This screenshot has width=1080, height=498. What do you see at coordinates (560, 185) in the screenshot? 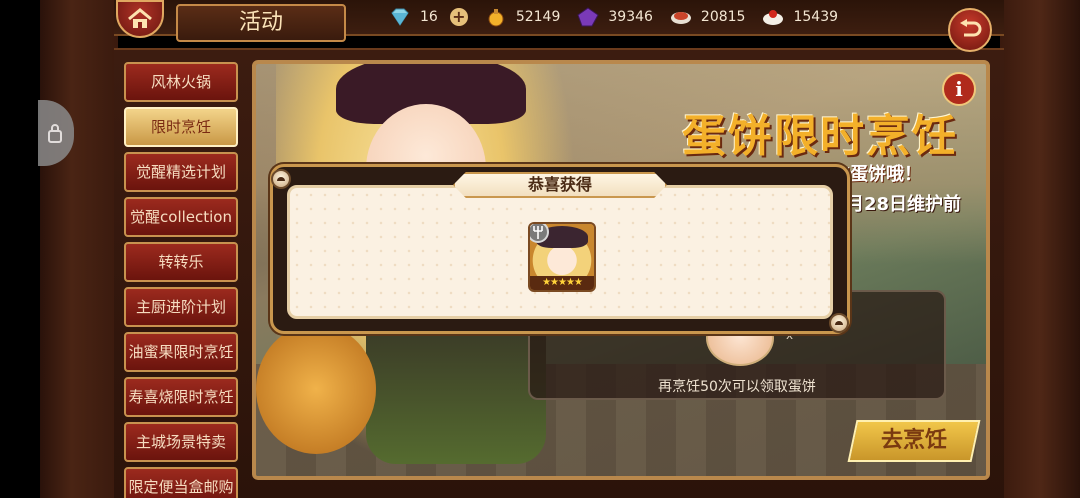
I see `popup-title: 恭喜获得` at bounding box center [560, 185].